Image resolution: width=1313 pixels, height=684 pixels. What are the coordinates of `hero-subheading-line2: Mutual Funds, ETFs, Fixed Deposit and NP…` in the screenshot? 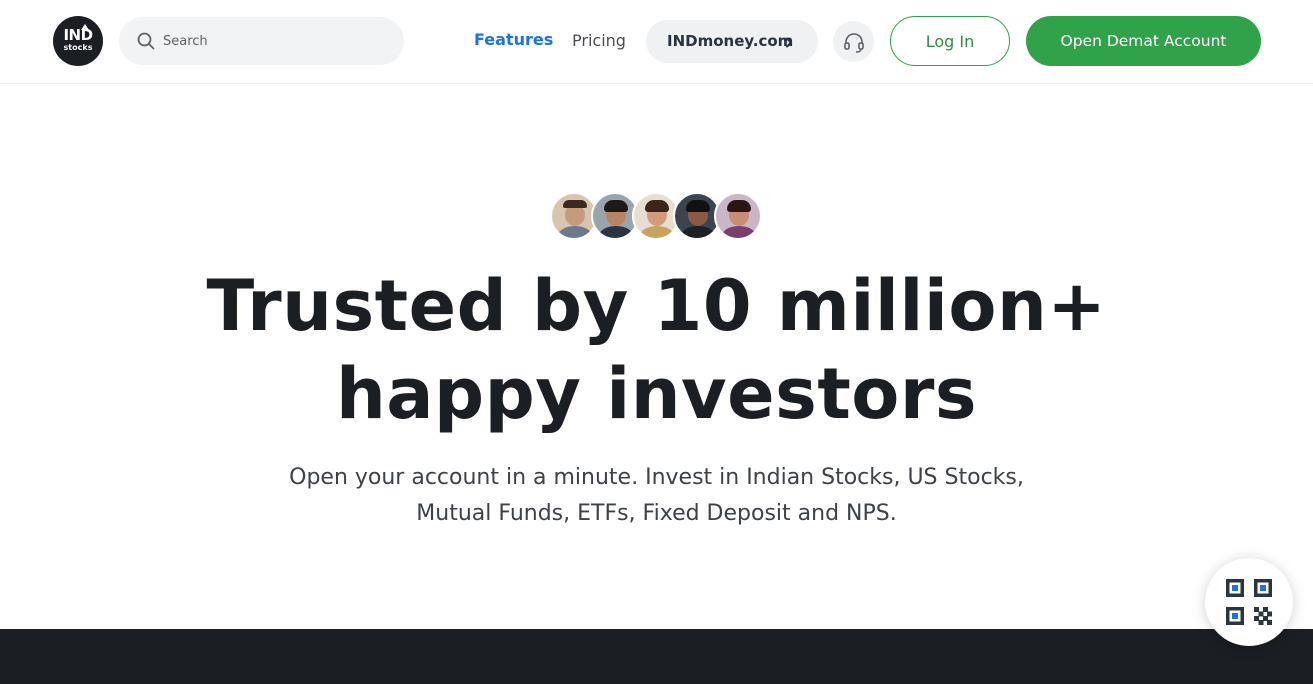 It's located at (656, 513).